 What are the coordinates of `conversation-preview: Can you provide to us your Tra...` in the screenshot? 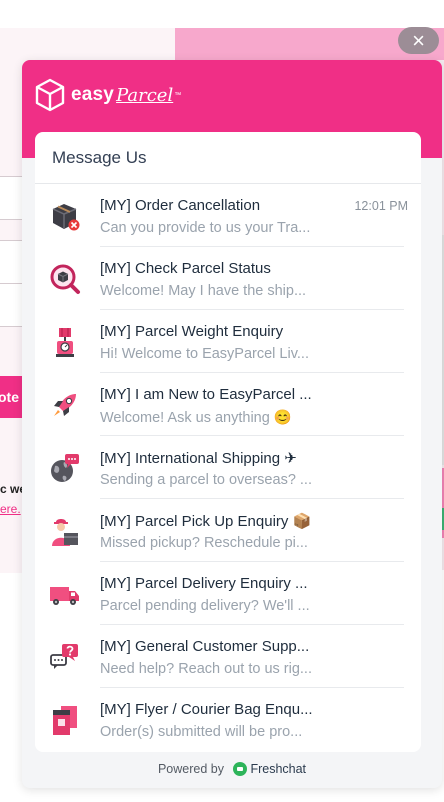 It's located at (205, 228).